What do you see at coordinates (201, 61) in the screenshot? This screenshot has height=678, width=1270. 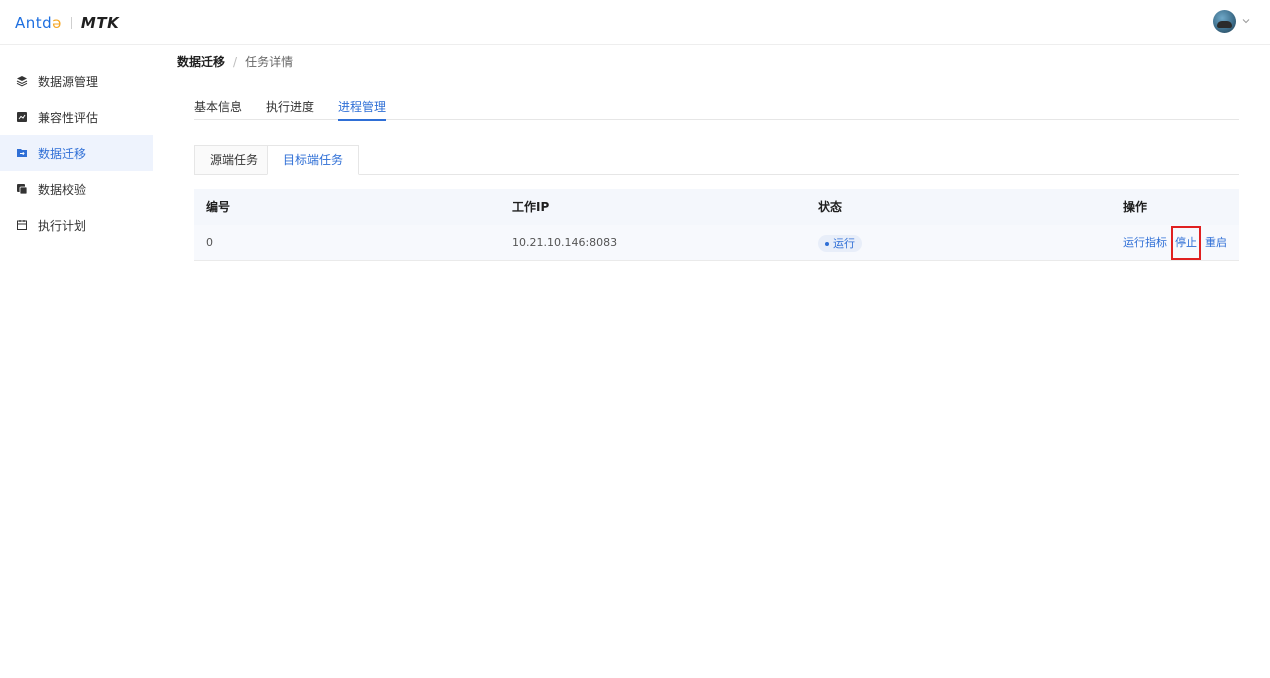 I see `breadcrumb-parent: 数据迁移` at bounding box center [201, 61].